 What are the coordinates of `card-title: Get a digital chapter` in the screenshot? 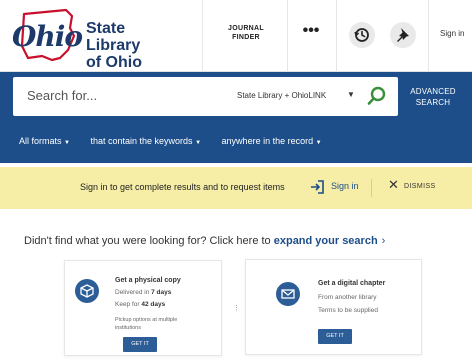 It's located at (352, 283).